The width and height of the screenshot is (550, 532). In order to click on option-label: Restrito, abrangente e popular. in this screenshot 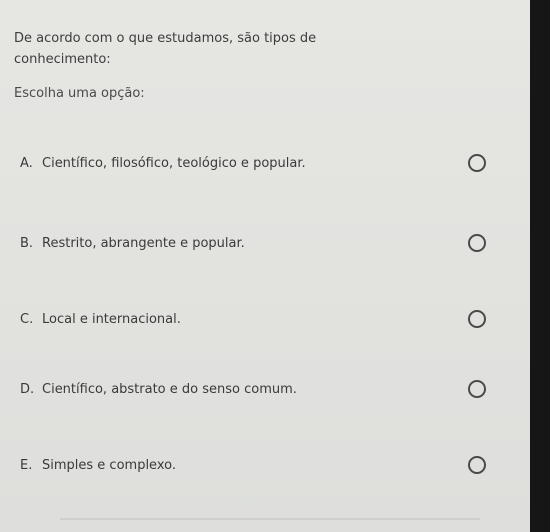, I will do `click(143, 243)`.